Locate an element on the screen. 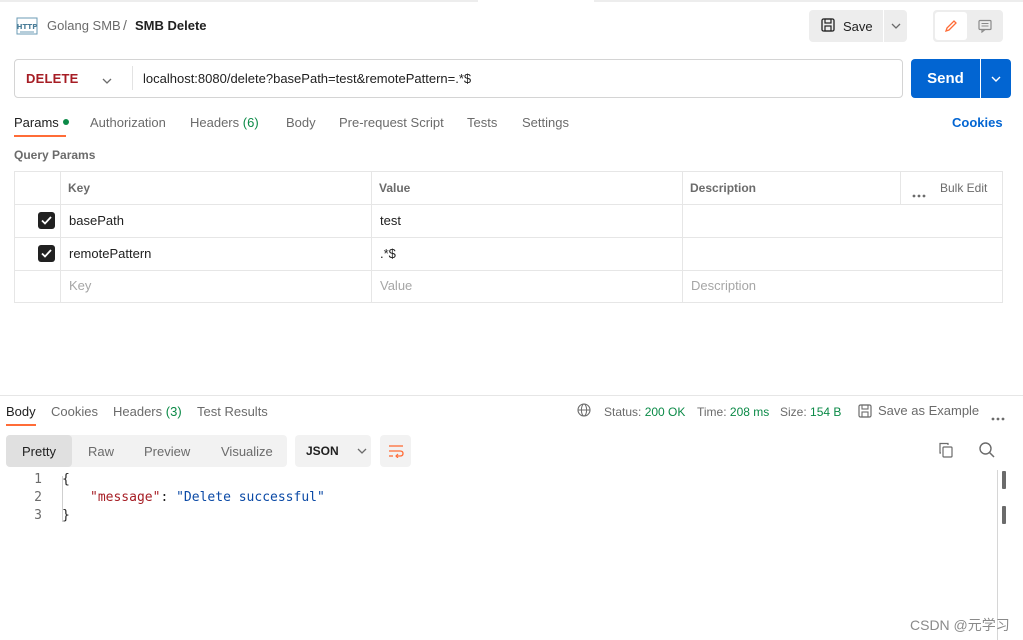 The width and height of the screenshot is (1023, 640). column-header-description: Description is located at coordinates (723, 188).